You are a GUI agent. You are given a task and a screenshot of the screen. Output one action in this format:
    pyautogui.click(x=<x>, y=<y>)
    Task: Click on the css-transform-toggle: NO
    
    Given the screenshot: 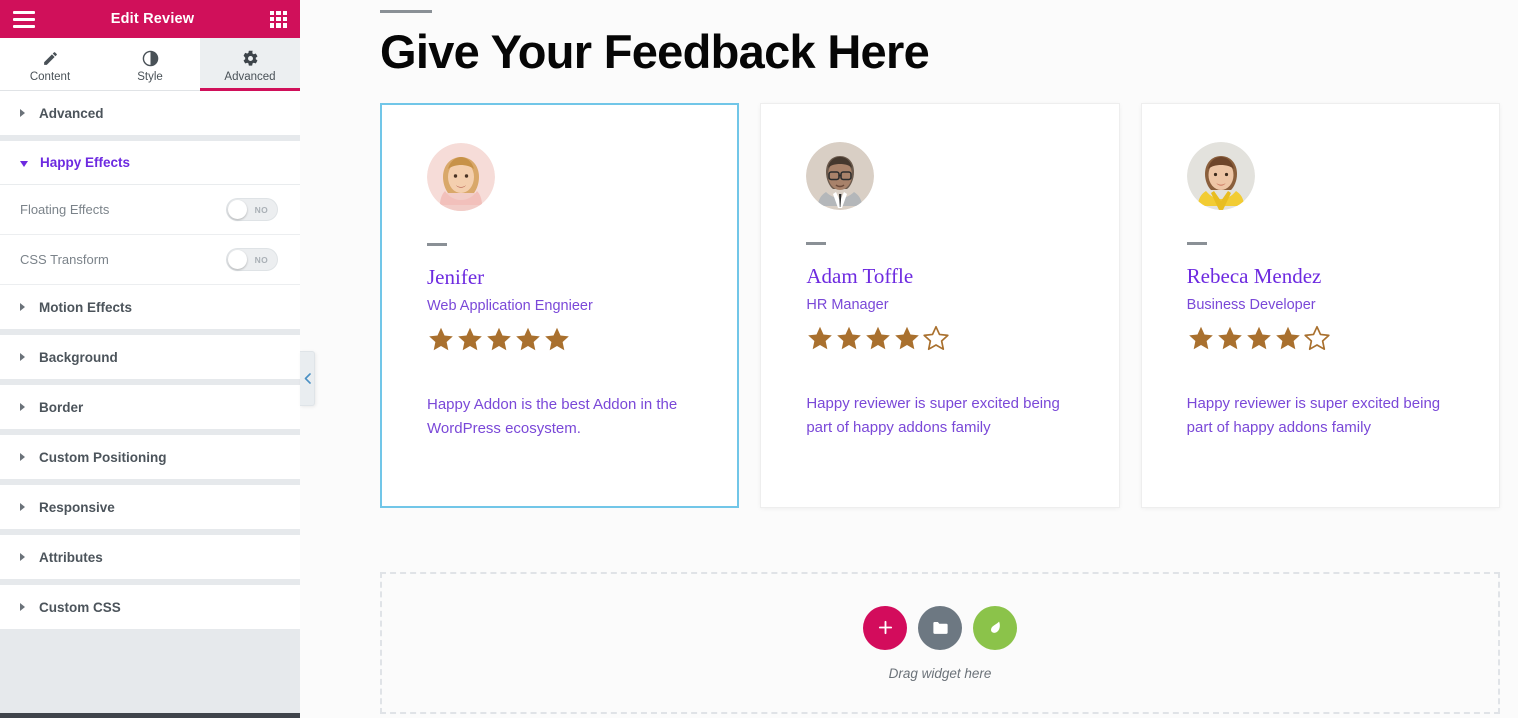 What is the action you would take?
    pyautogui.click(x=252, y=259)
    